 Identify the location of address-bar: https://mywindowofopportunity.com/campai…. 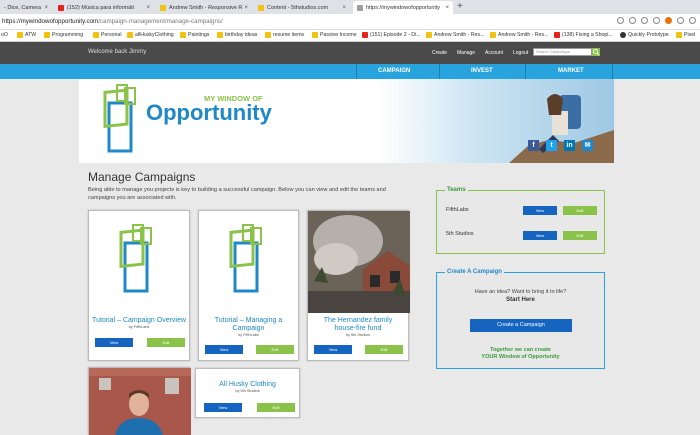
(350, 22).